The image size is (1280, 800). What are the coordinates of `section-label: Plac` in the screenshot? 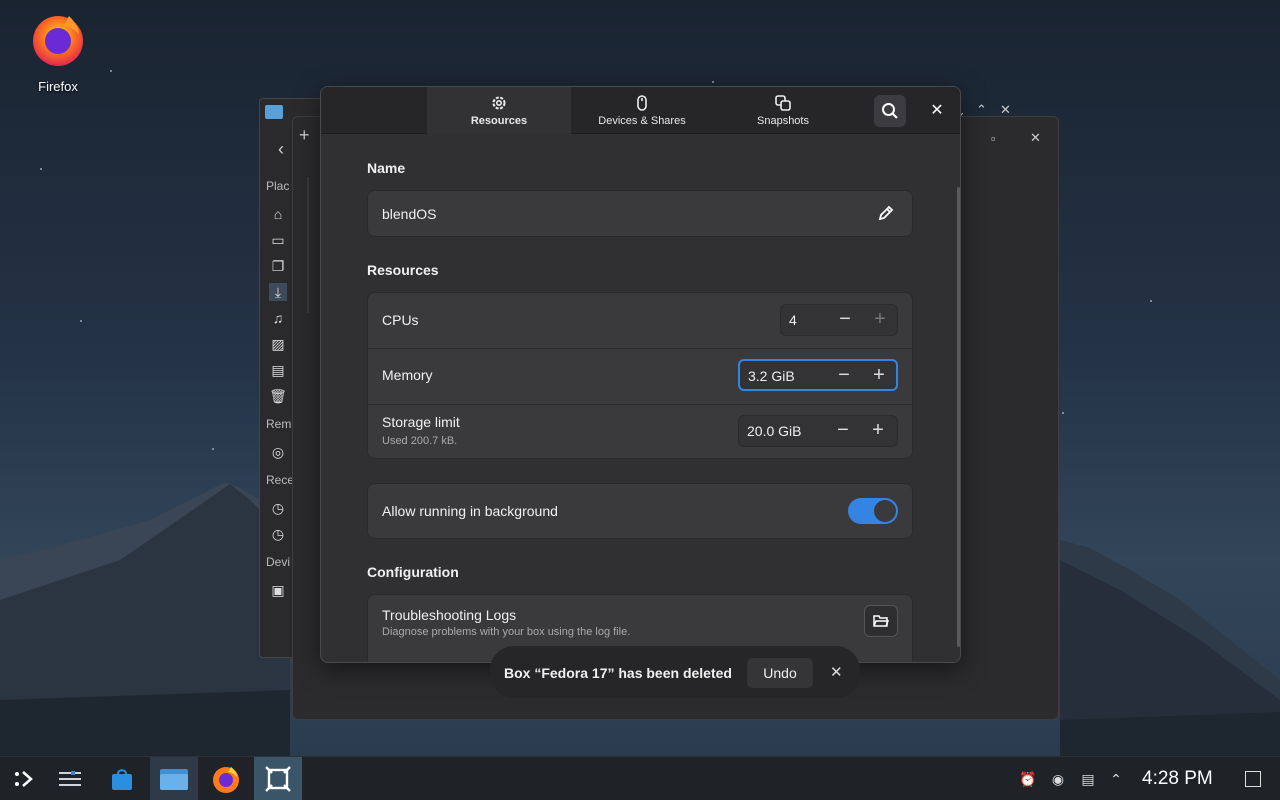 It's located at (278, 186).